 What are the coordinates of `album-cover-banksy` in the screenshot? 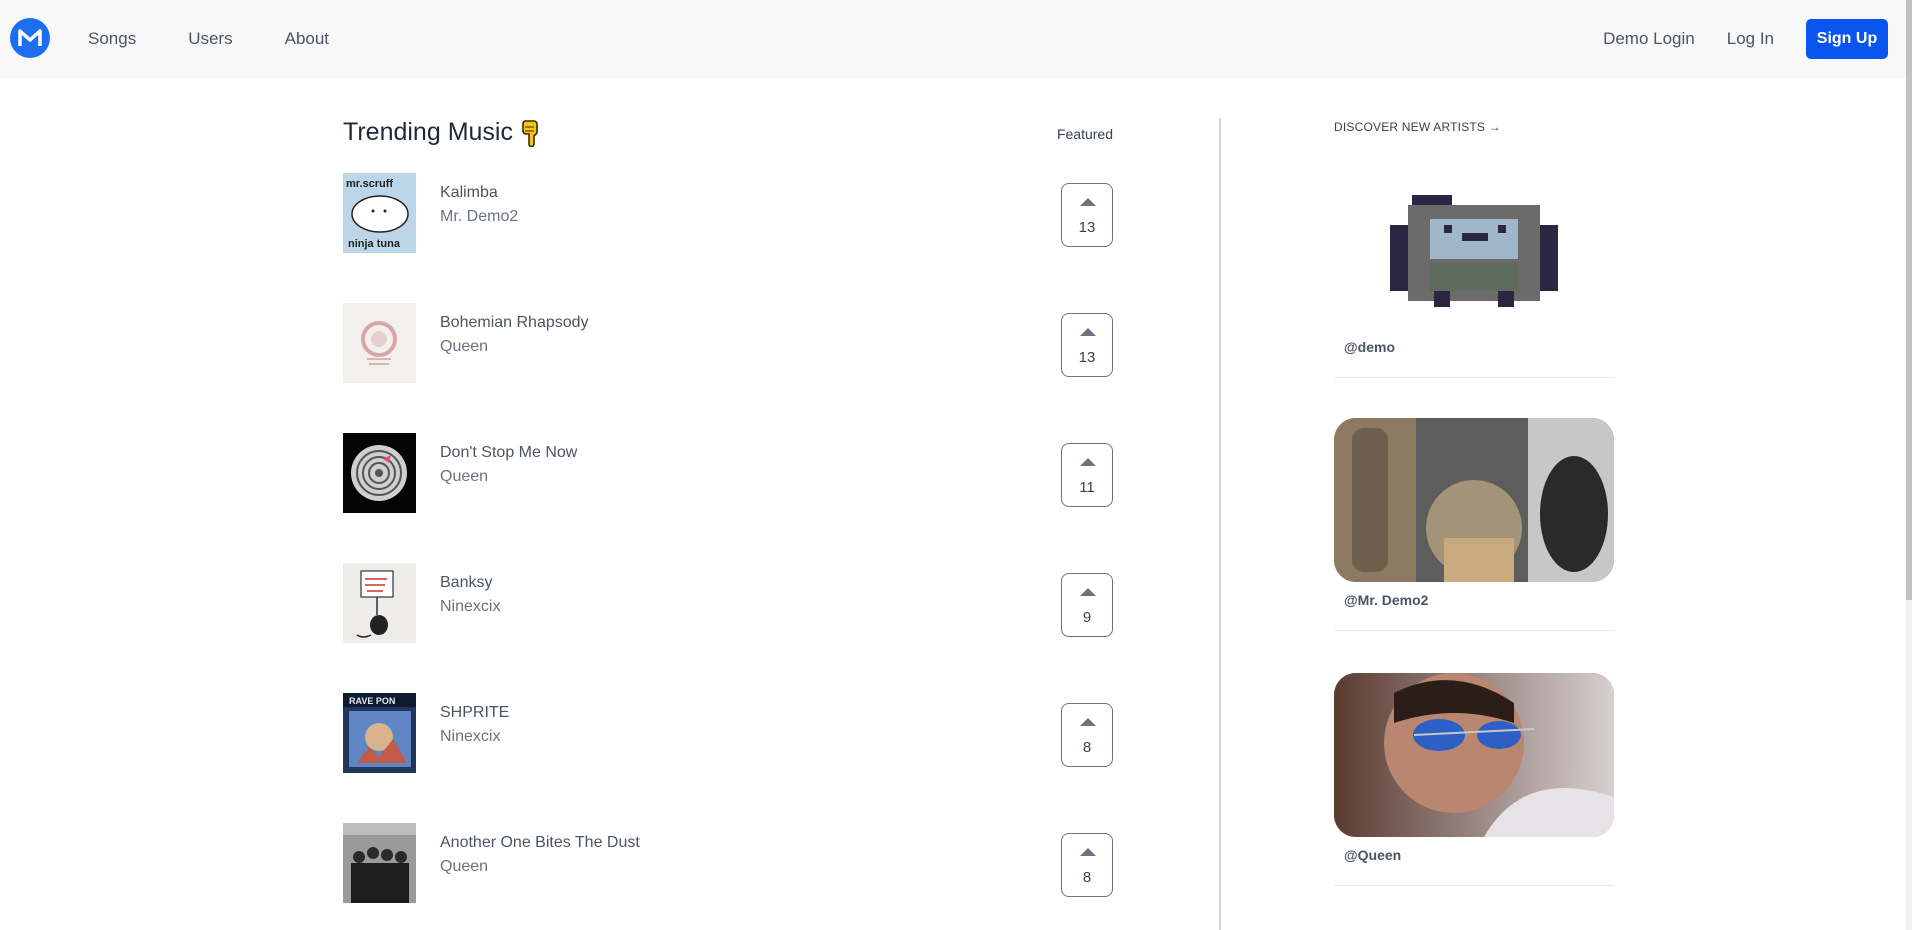 It's located at (379, 603).